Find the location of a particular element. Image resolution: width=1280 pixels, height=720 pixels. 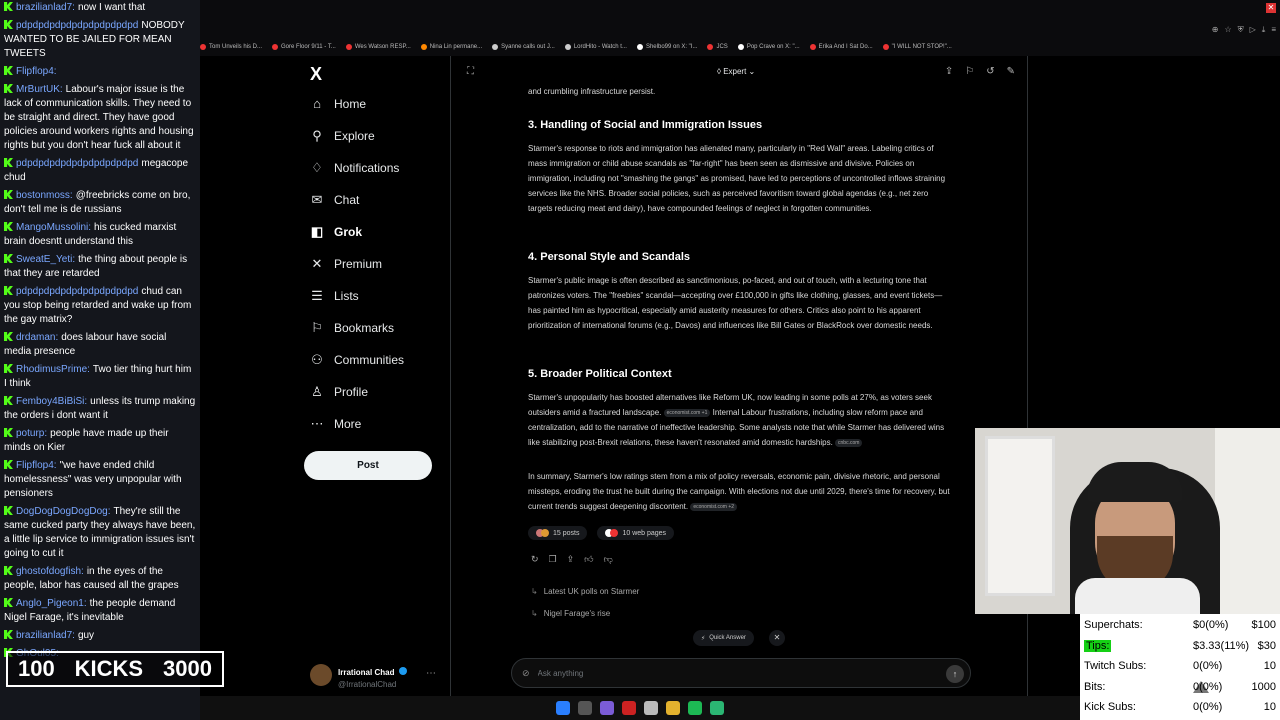

chat-username: poturp: is located at coordinates (31, 433).